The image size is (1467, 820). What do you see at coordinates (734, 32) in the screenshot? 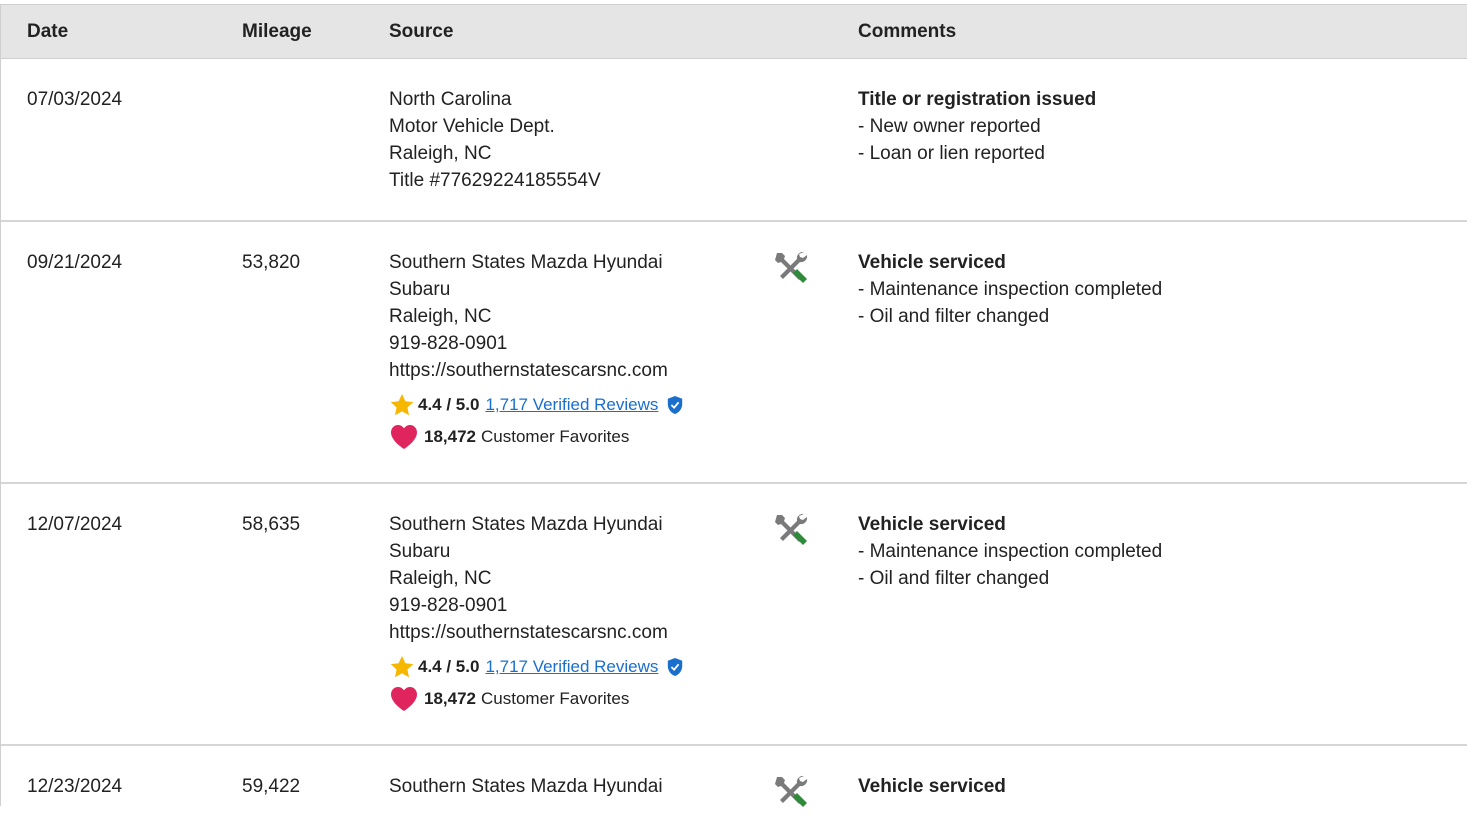
I see `table-header: Date Mileage Source Comments` at bounding box center [734, 32].